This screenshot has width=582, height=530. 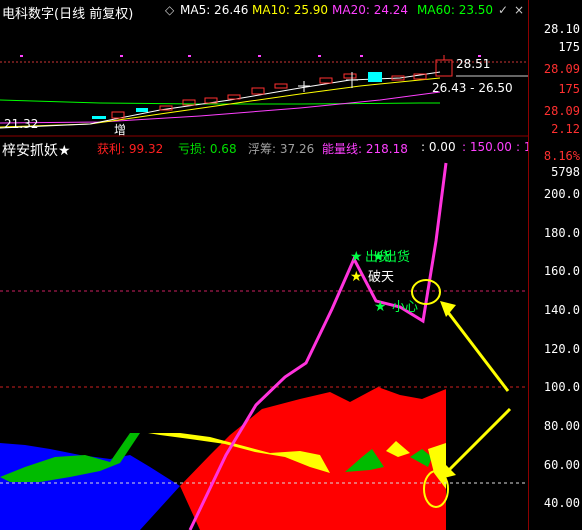 What do you see at coordinates (220, 107) in the screenshot?
I see `ma20-line` at bounding box center [220, 107].